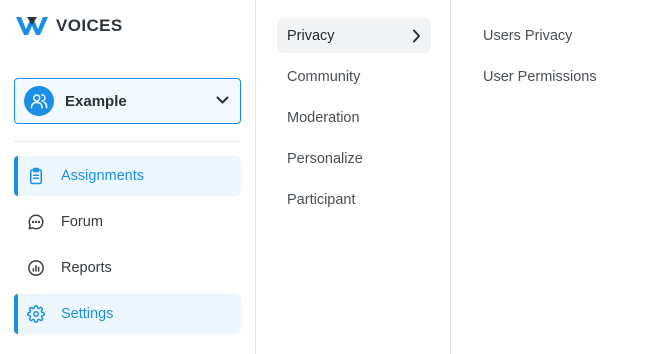 Image resolution: width=645 pixels, height=354 pixels. What do you see at coordinates (416, 36) in the screenshot?
I see `chevron-right-icon` at bounding box center [416, 36].